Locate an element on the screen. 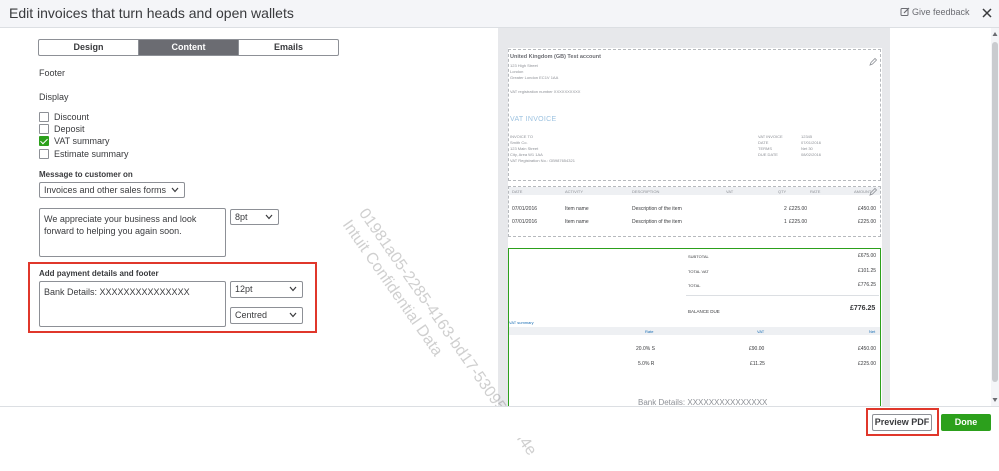 The width and height of the screenshot is (999, 471). col-rate: RATE is located at coordinates (815, 191).